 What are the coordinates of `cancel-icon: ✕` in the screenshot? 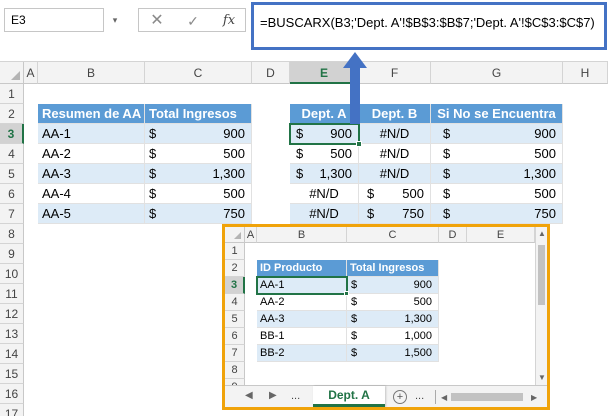 It's located at (157, 21).